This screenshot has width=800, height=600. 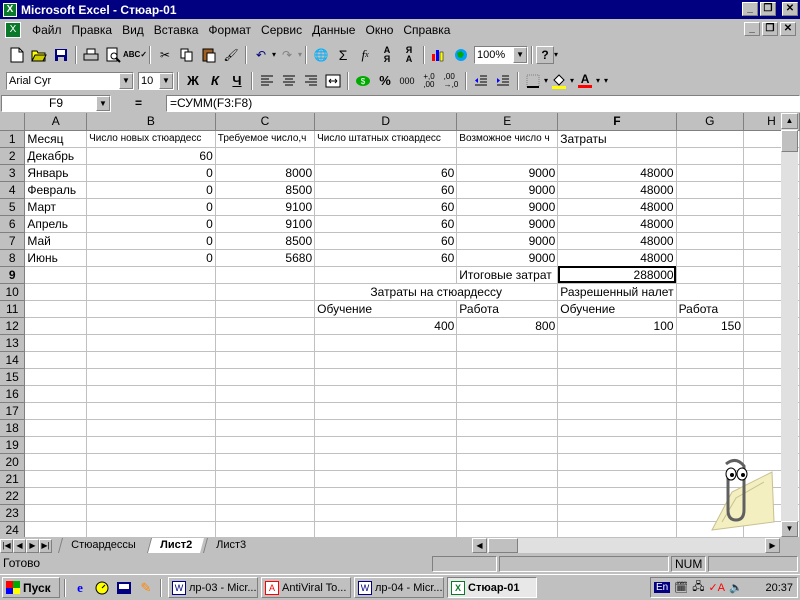 What do you see at coordinates (56, 292) in the screenshot?
I see `cell-A10` at bounding box center [56, 292].